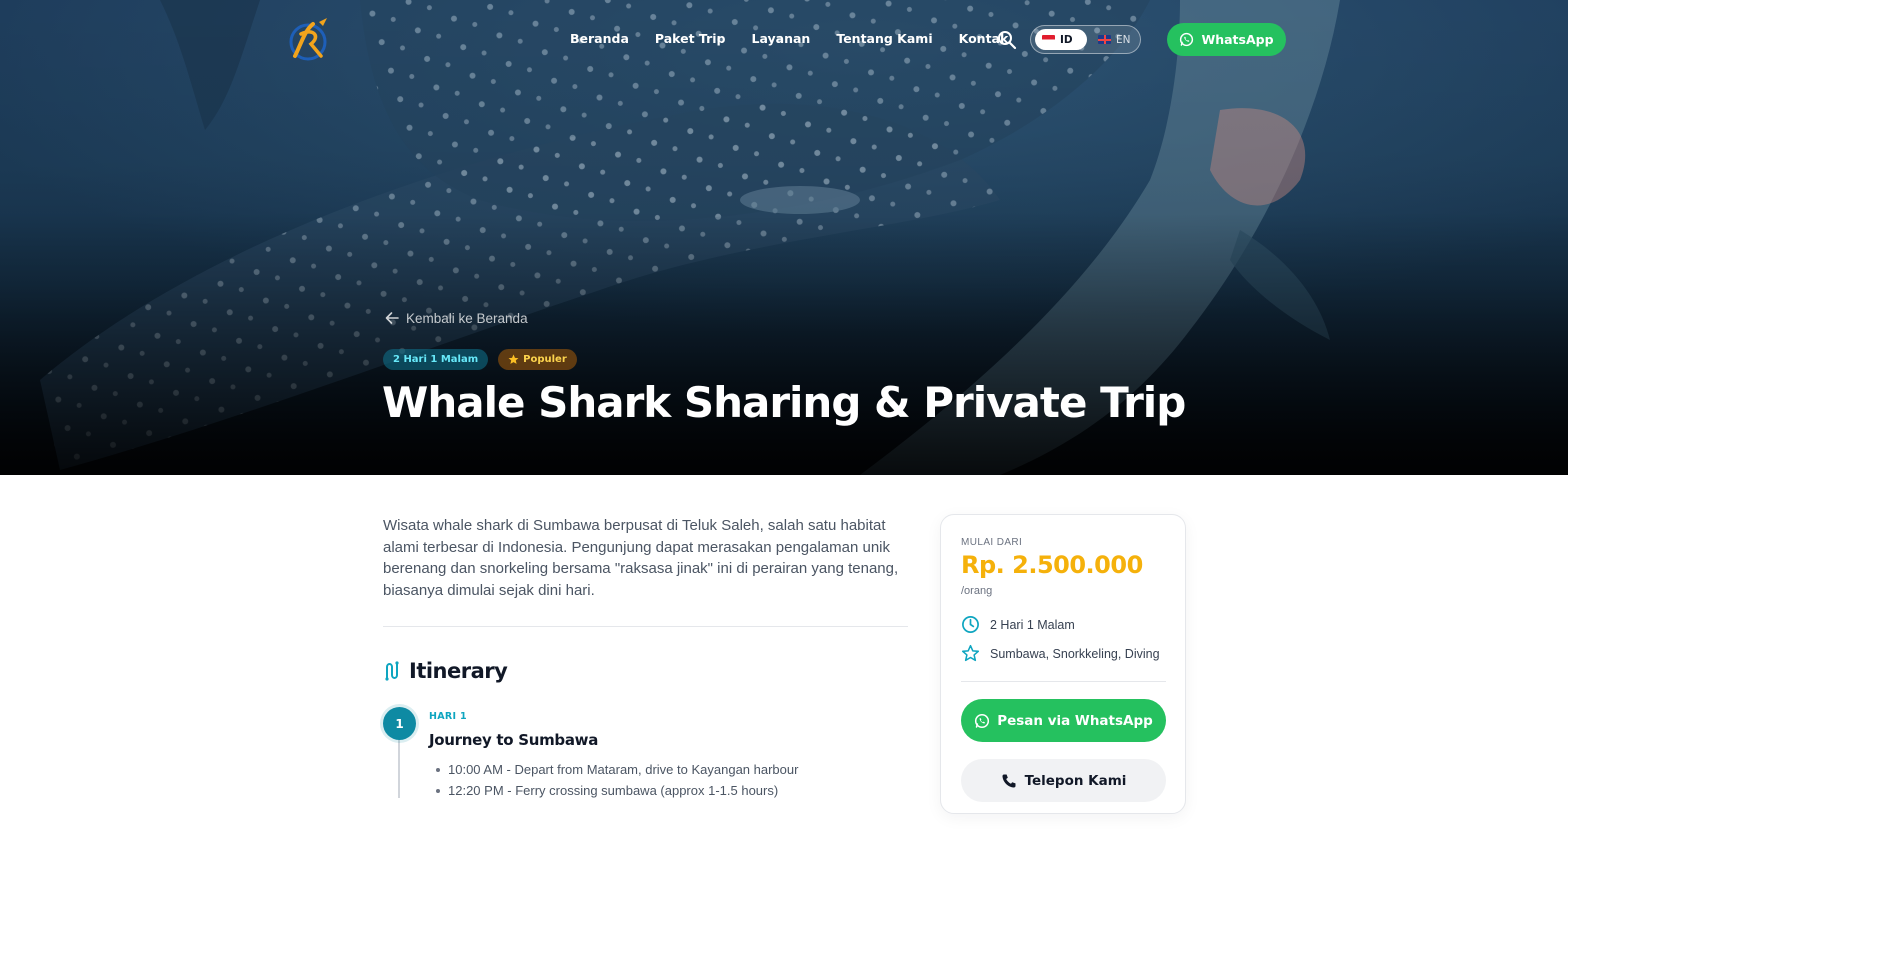  I want to click on search-button, so click(1007, 40).